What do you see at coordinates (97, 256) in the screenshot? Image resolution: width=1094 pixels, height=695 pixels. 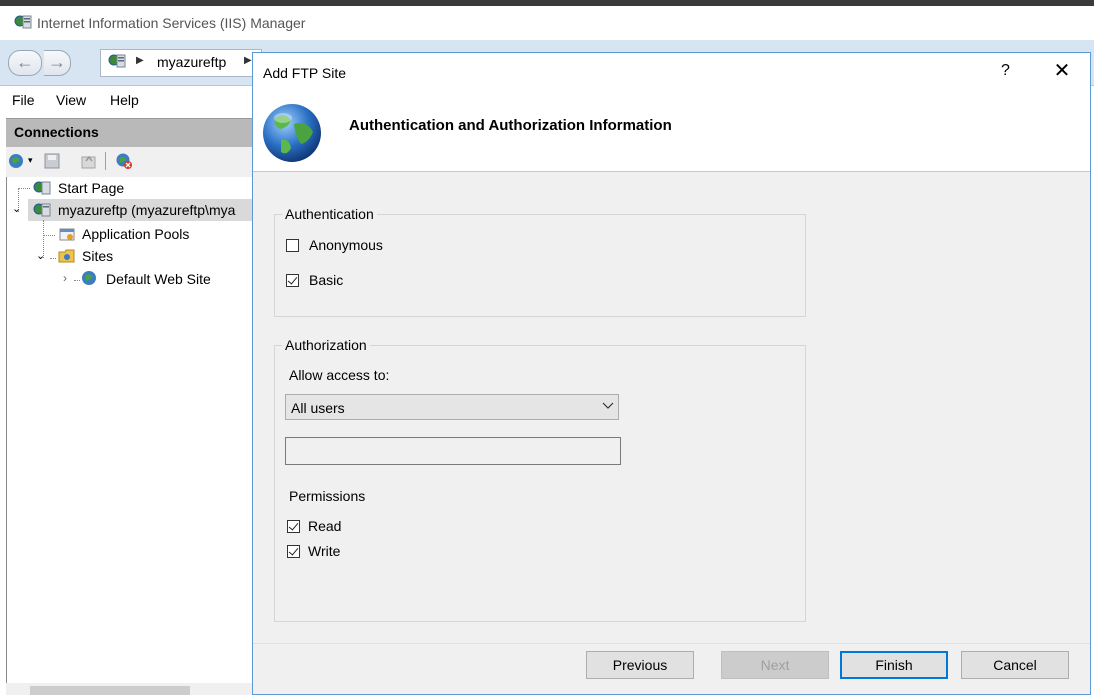 I see `tree-item-sites: Sites` at bounding box center [97, 256].